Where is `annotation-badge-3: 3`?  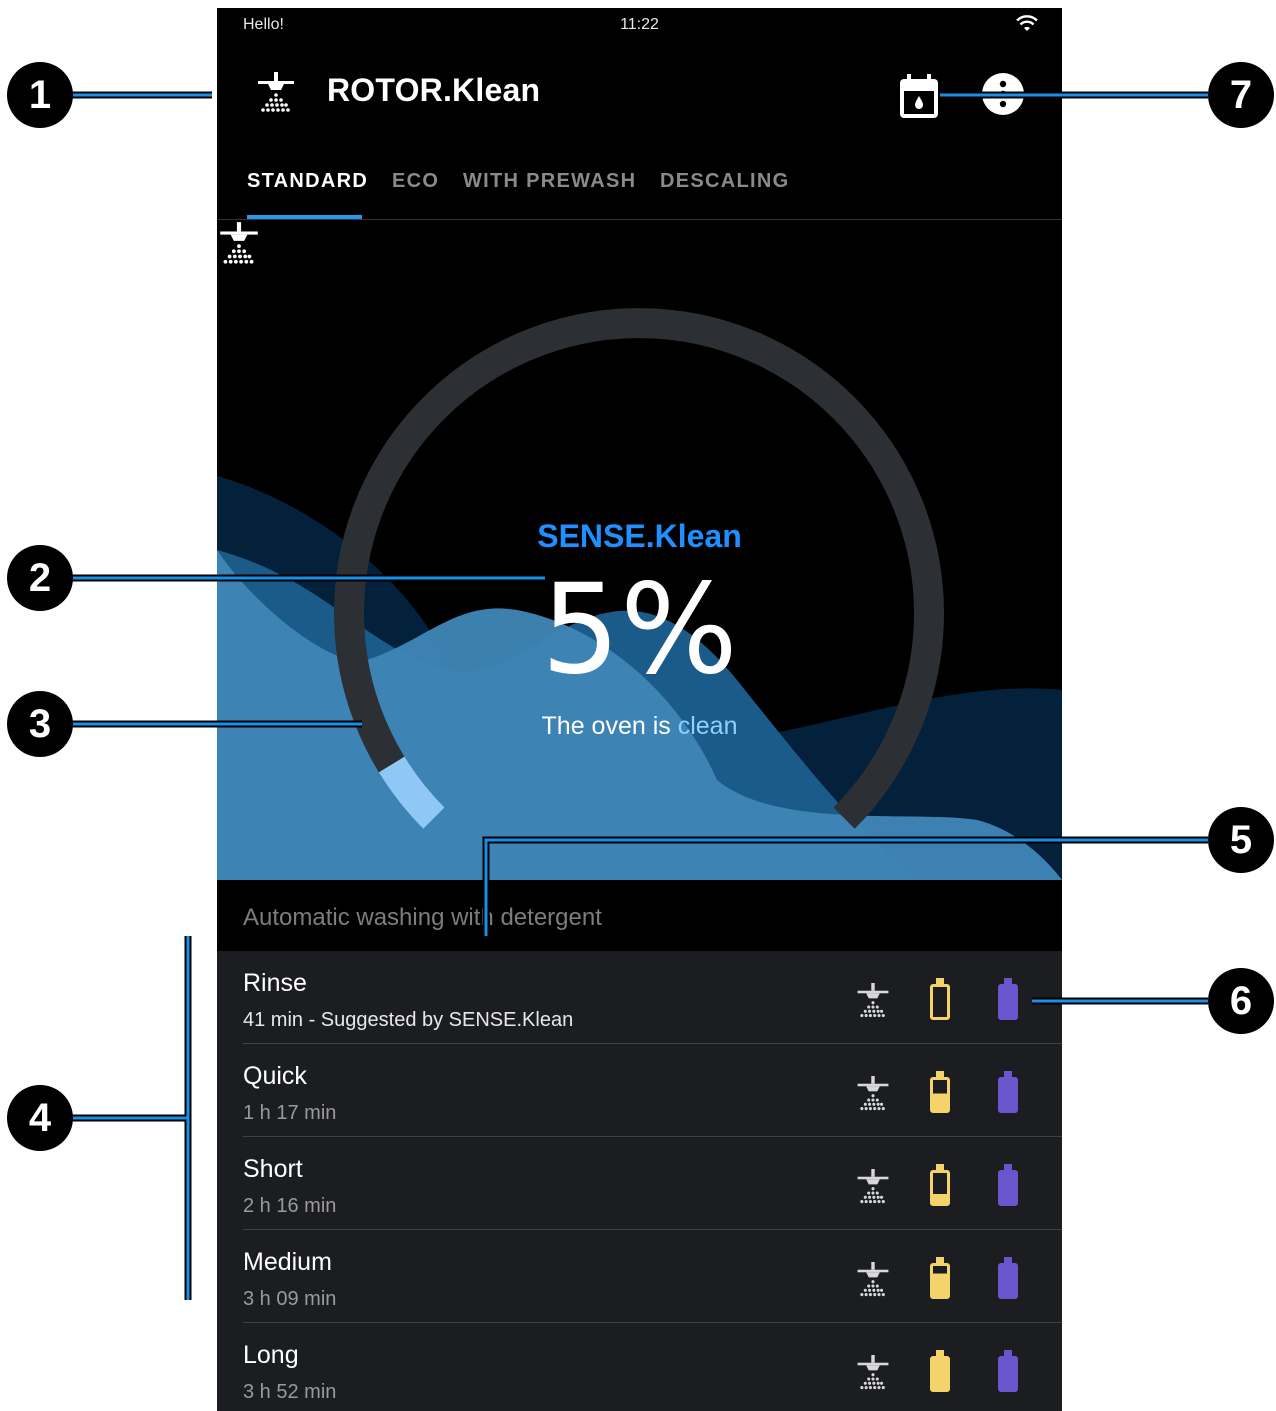
annotation-badge-3: 3 is located at coordinates (40, 724).